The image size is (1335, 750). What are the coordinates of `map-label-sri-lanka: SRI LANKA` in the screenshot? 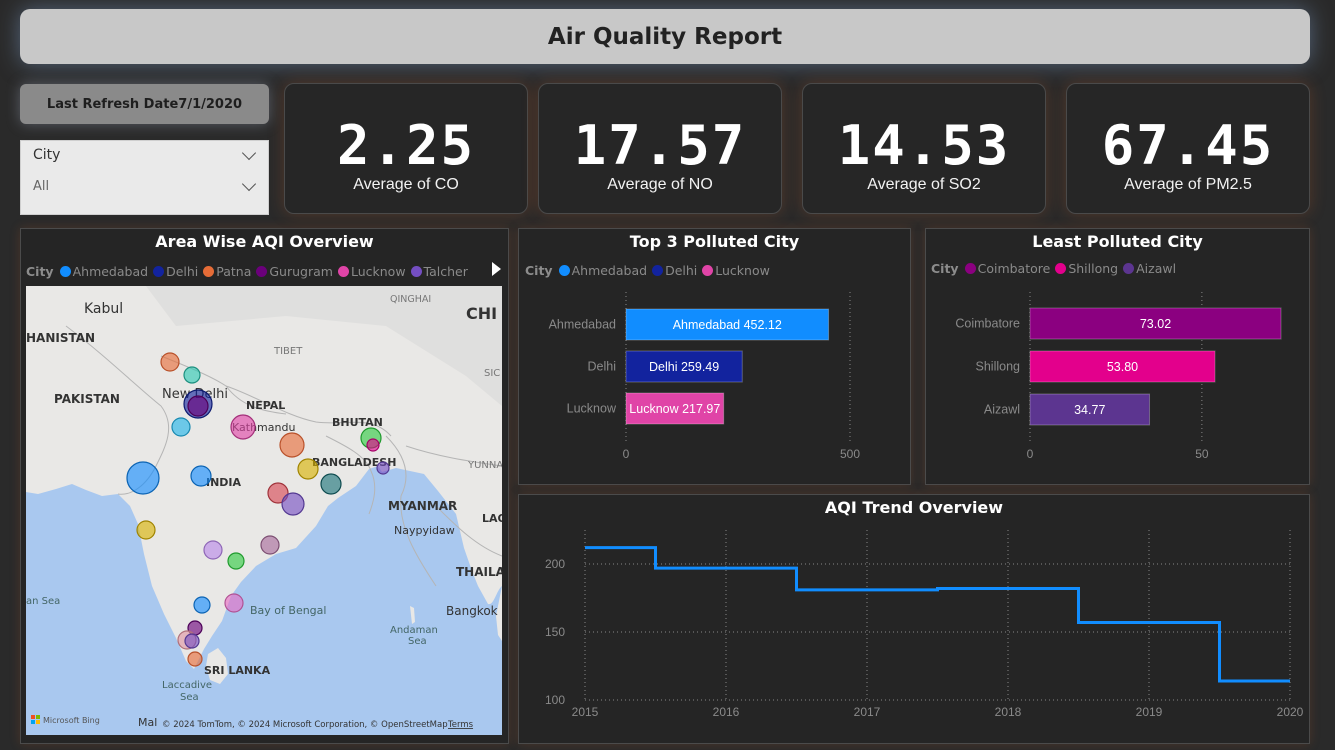 It's located at (237, 670).